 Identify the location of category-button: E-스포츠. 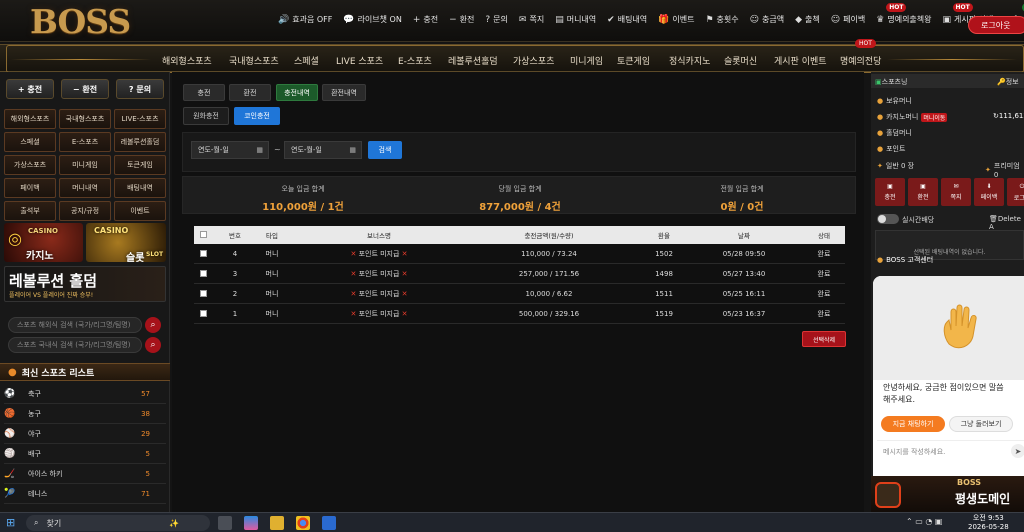
(85, 142).